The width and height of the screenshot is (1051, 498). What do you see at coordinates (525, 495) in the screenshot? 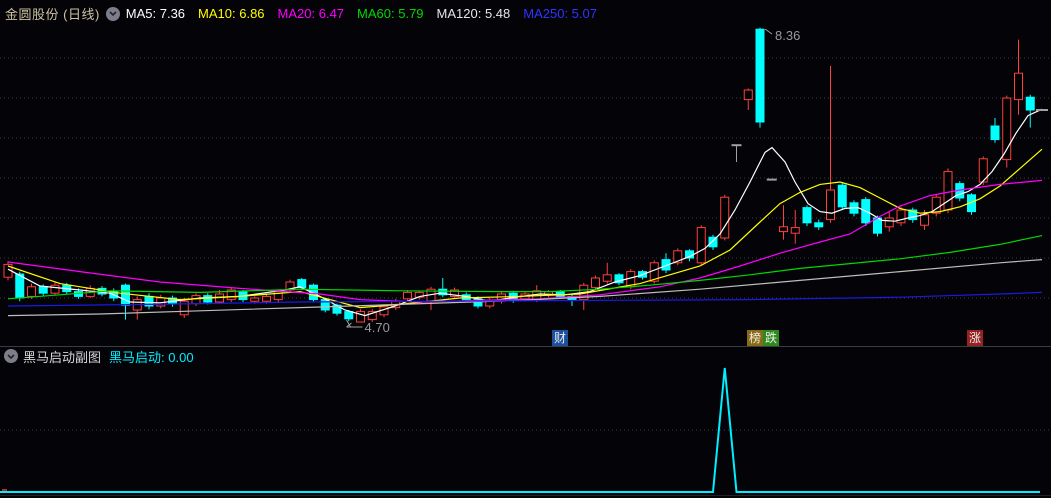
I see `bottom-border` at bounding box center [525, 495].